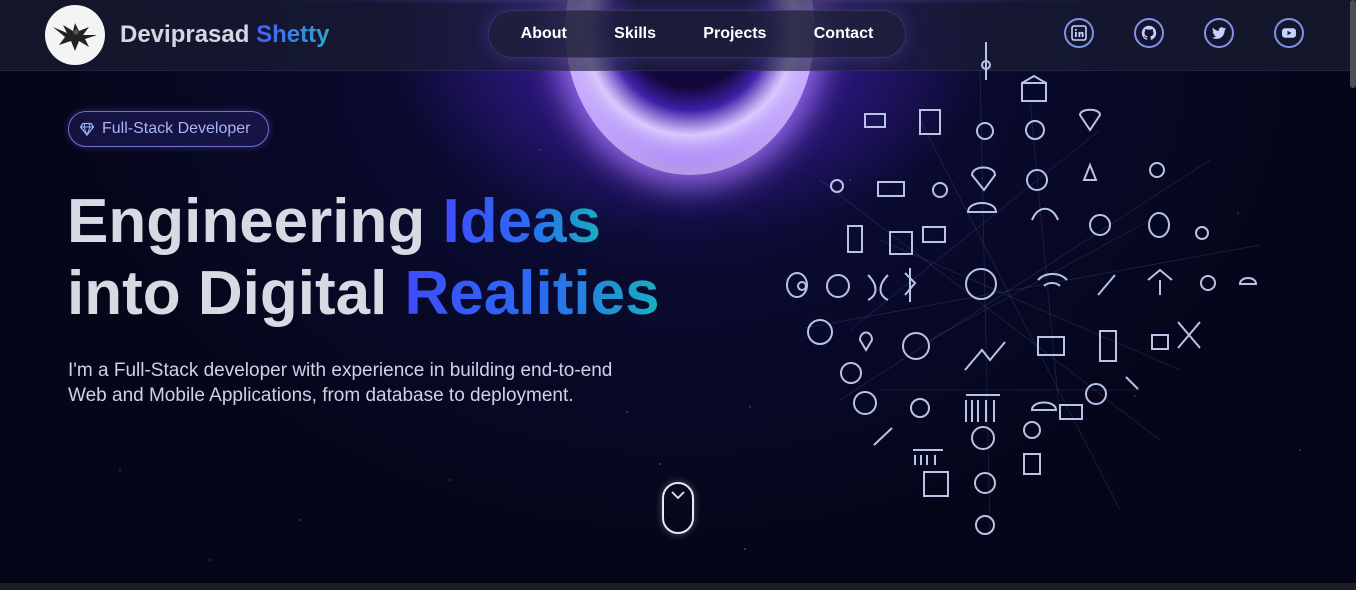 The width and height of the screenshot is (1356, 590). Describe the element at coordinates (185, 34) in the screenshot. I see `brand-first-name: Deviprasad` at that location.